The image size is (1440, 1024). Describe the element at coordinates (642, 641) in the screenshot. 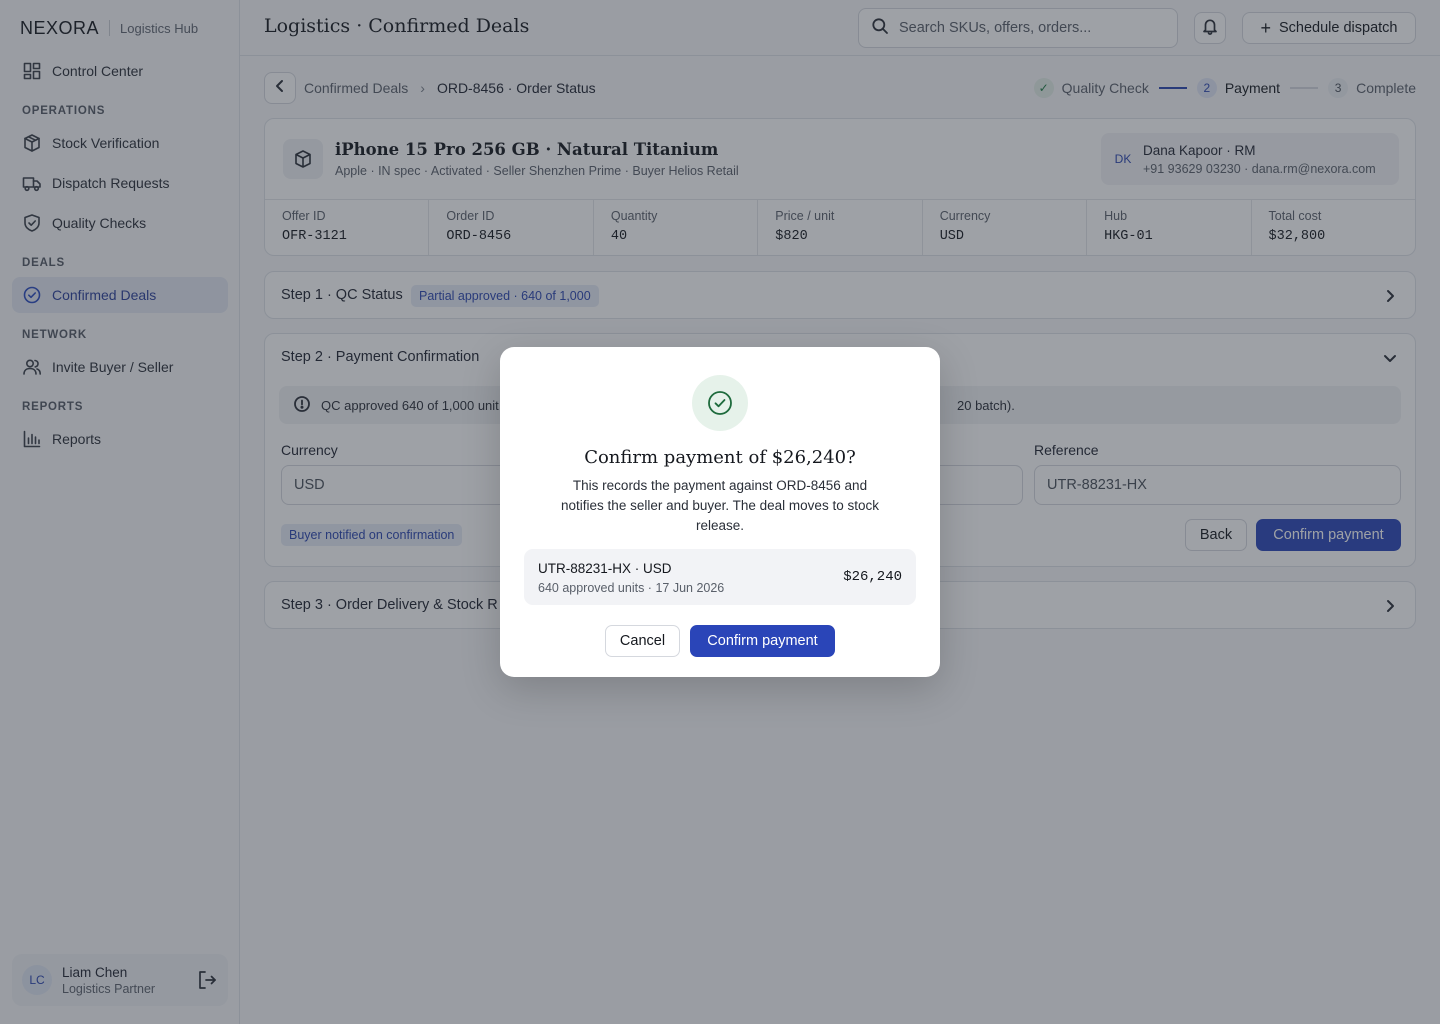

I see `cancel-button: Cancel` at that location.